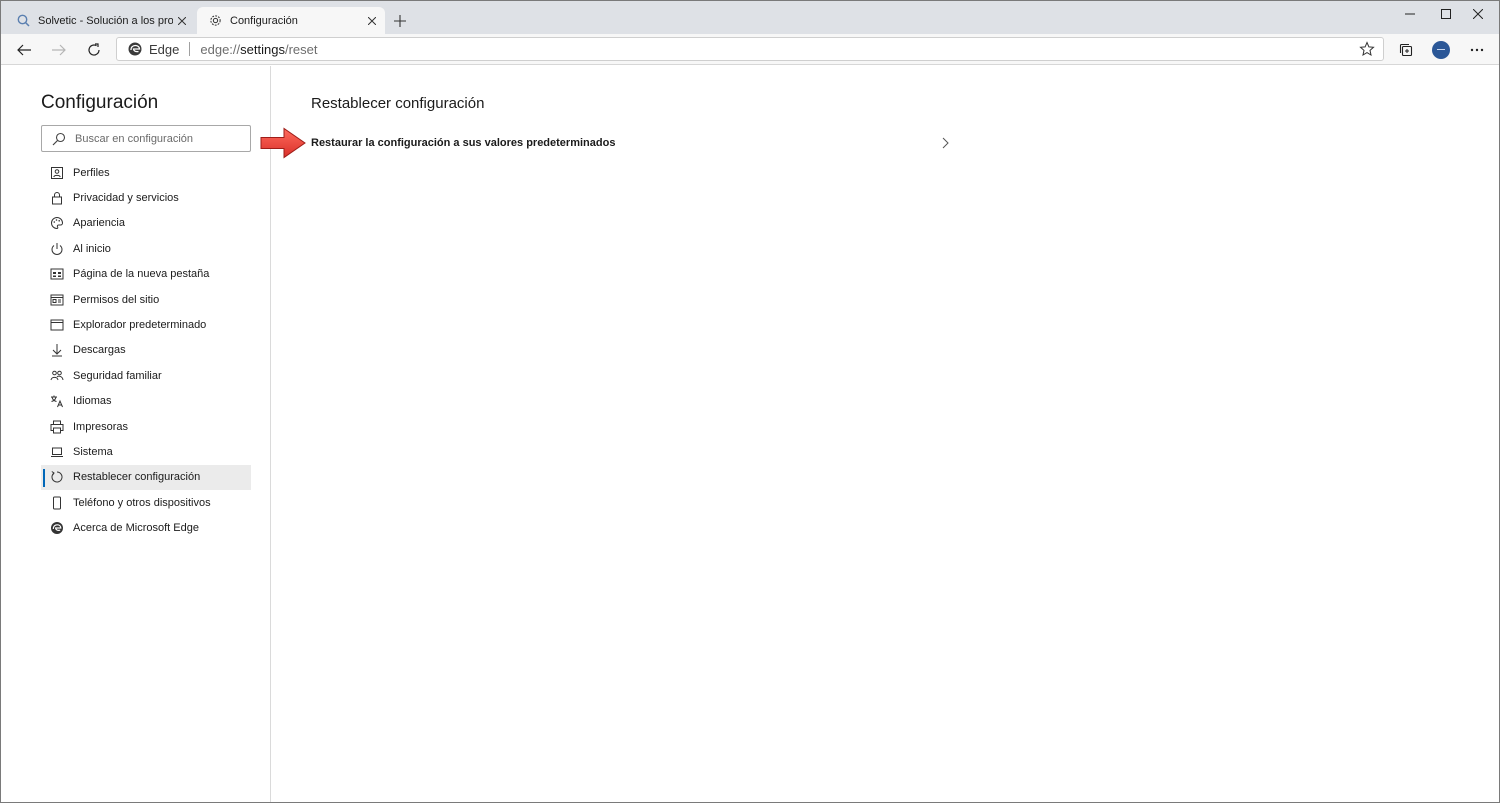  I want to click on forward-arrow-icon, so click(59, 49).